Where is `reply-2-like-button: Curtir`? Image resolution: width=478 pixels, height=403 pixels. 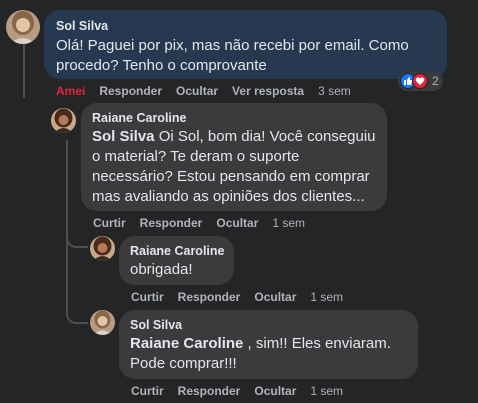 reply-2-like-button: Curtir is located at coordinates (147, 297).